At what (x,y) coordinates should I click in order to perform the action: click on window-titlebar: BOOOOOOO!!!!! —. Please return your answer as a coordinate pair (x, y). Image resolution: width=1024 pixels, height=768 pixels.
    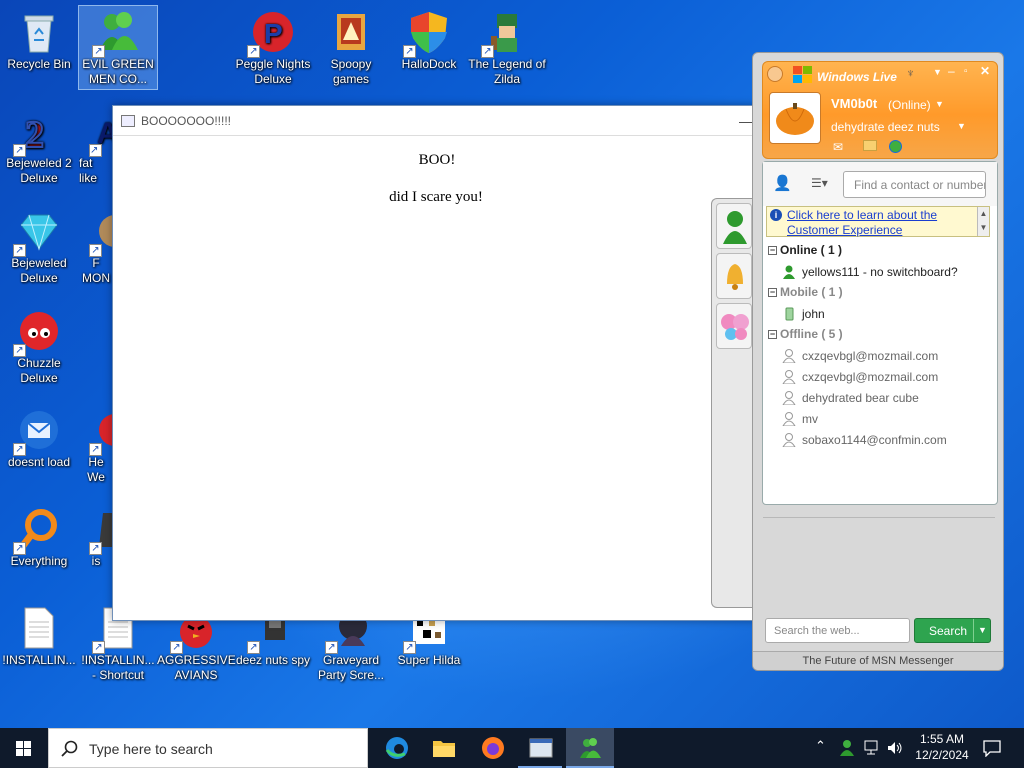
    Looking at the image, I should click on (437, 121).